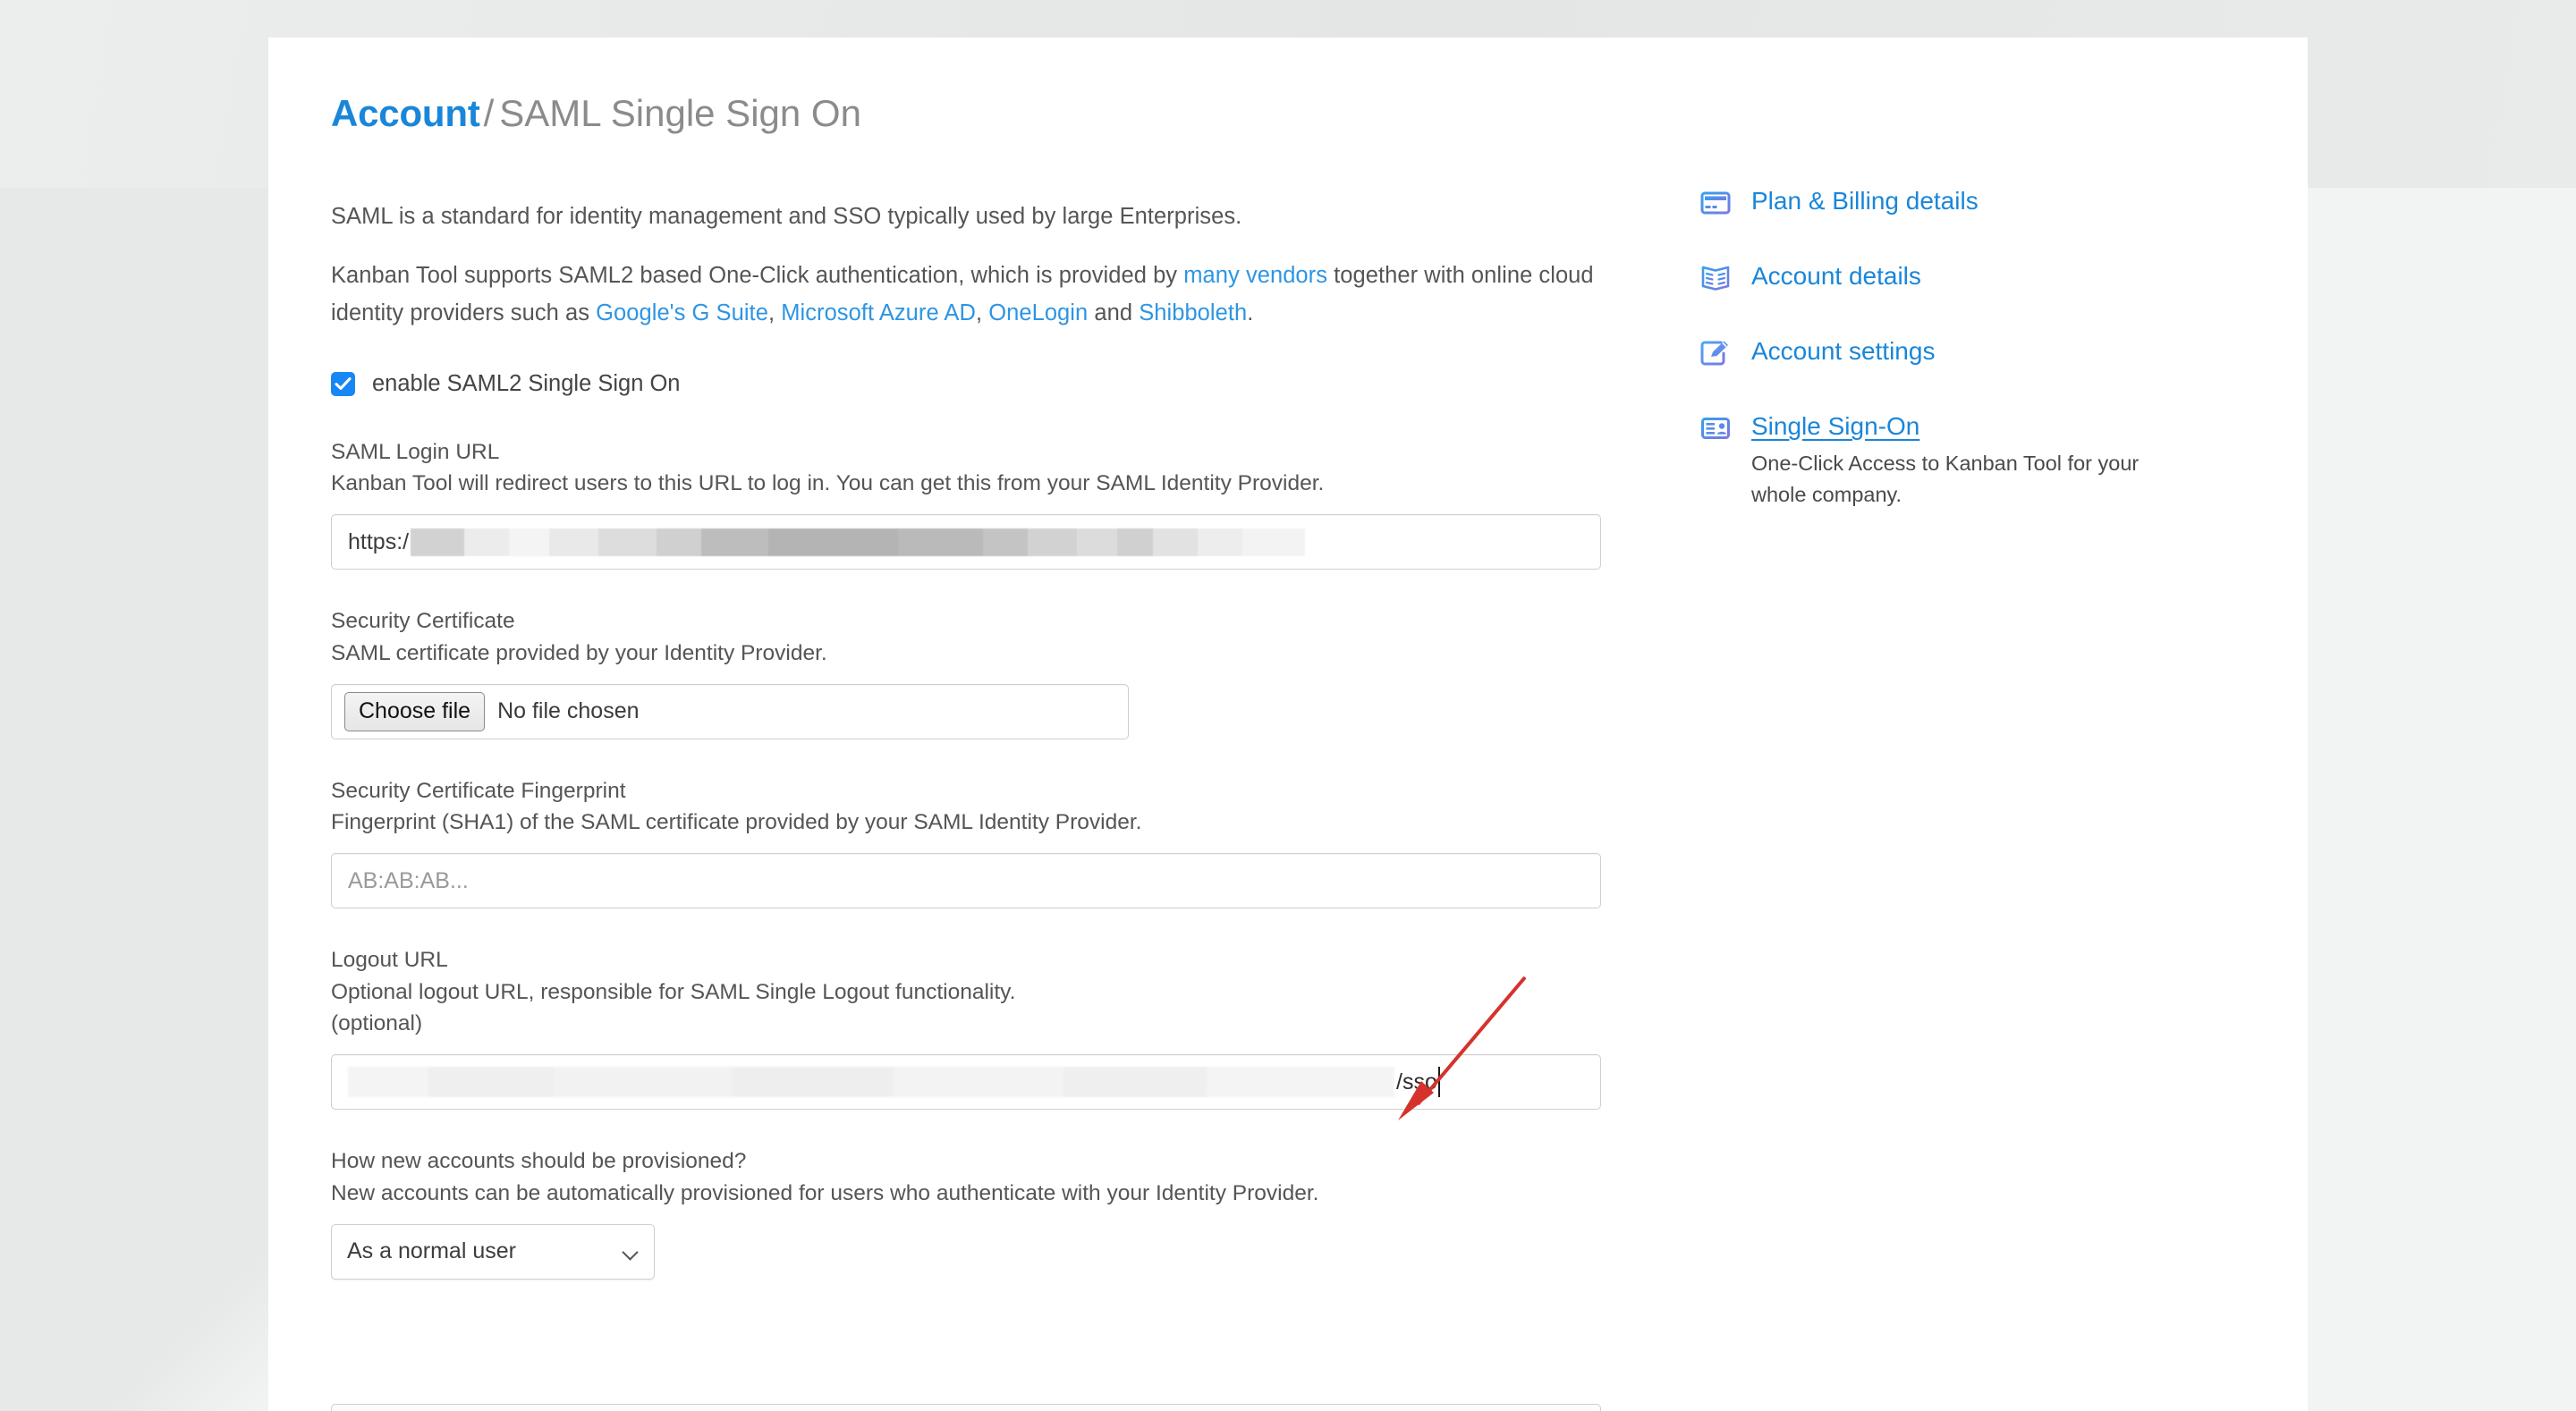  What do you see at coordinates (1193, 312) in the screenshot?
I see `shibboleth-link: Shibboleth` at bounding box center [1193, 312].